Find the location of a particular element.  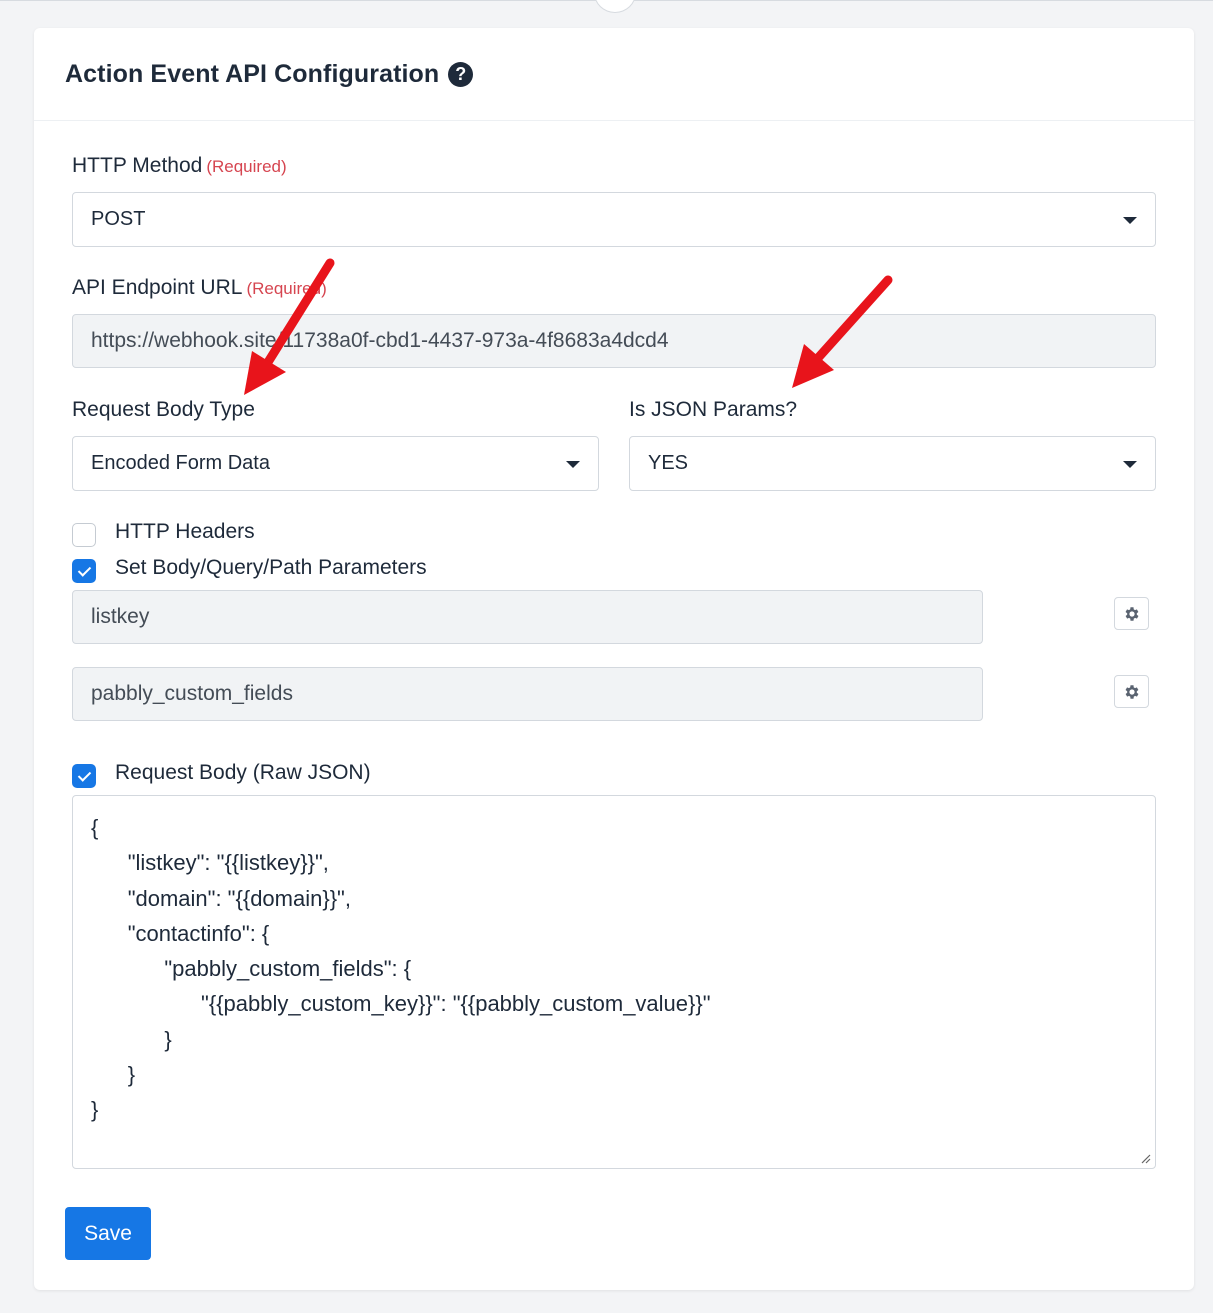

json-params-select: YES is located at coordinates (892, 463).